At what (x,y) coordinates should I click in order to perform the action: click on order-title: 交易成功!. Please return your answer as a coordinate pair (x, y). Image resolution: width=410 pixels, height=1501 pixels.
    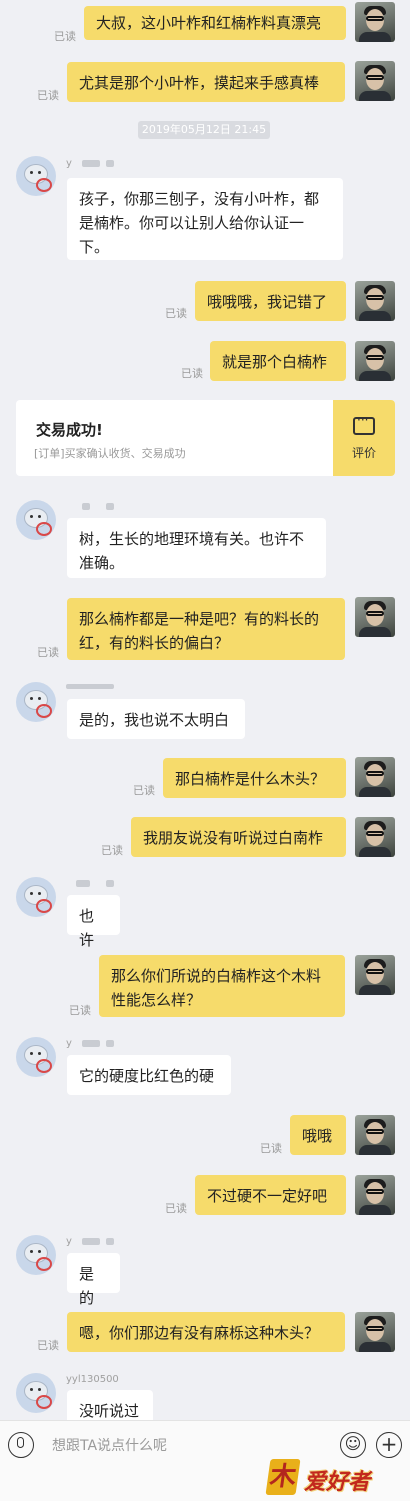
    Looking at the image, I should click on (69, 430).